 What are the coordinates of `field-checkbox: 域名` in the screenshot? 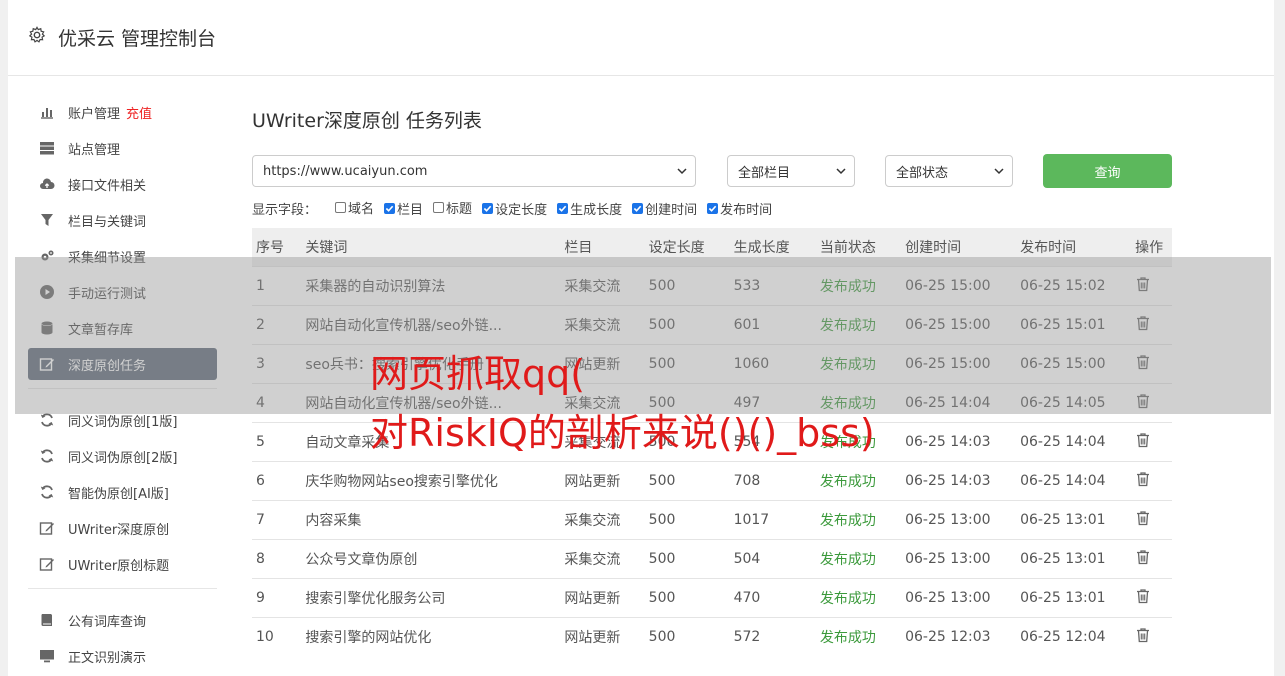 It's located at (354, 207).